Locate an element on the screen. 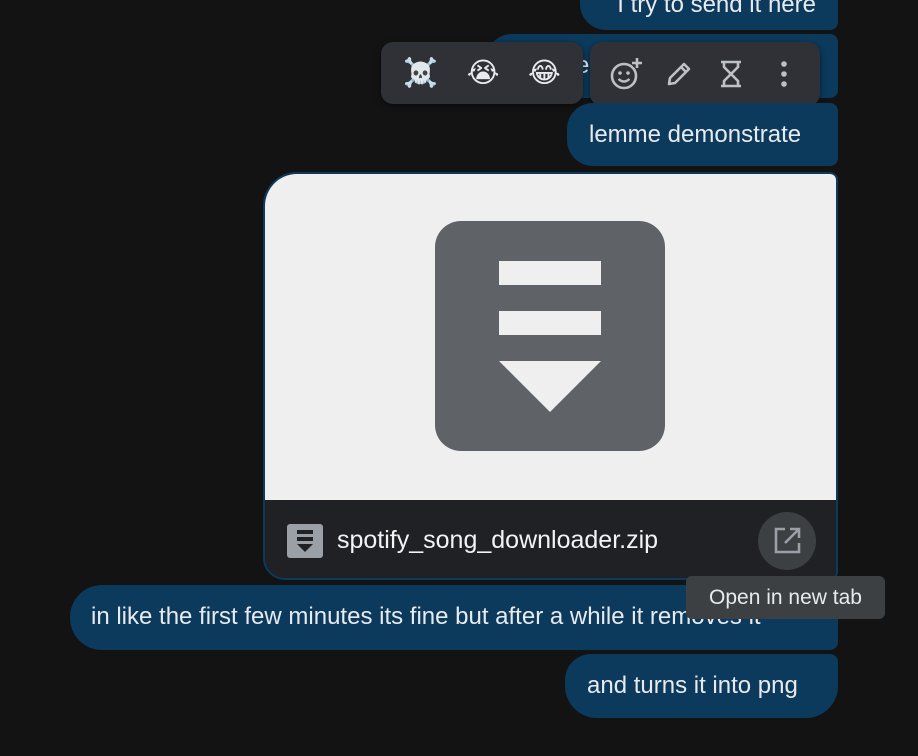  timer-button is located at coordinates (731, 74).